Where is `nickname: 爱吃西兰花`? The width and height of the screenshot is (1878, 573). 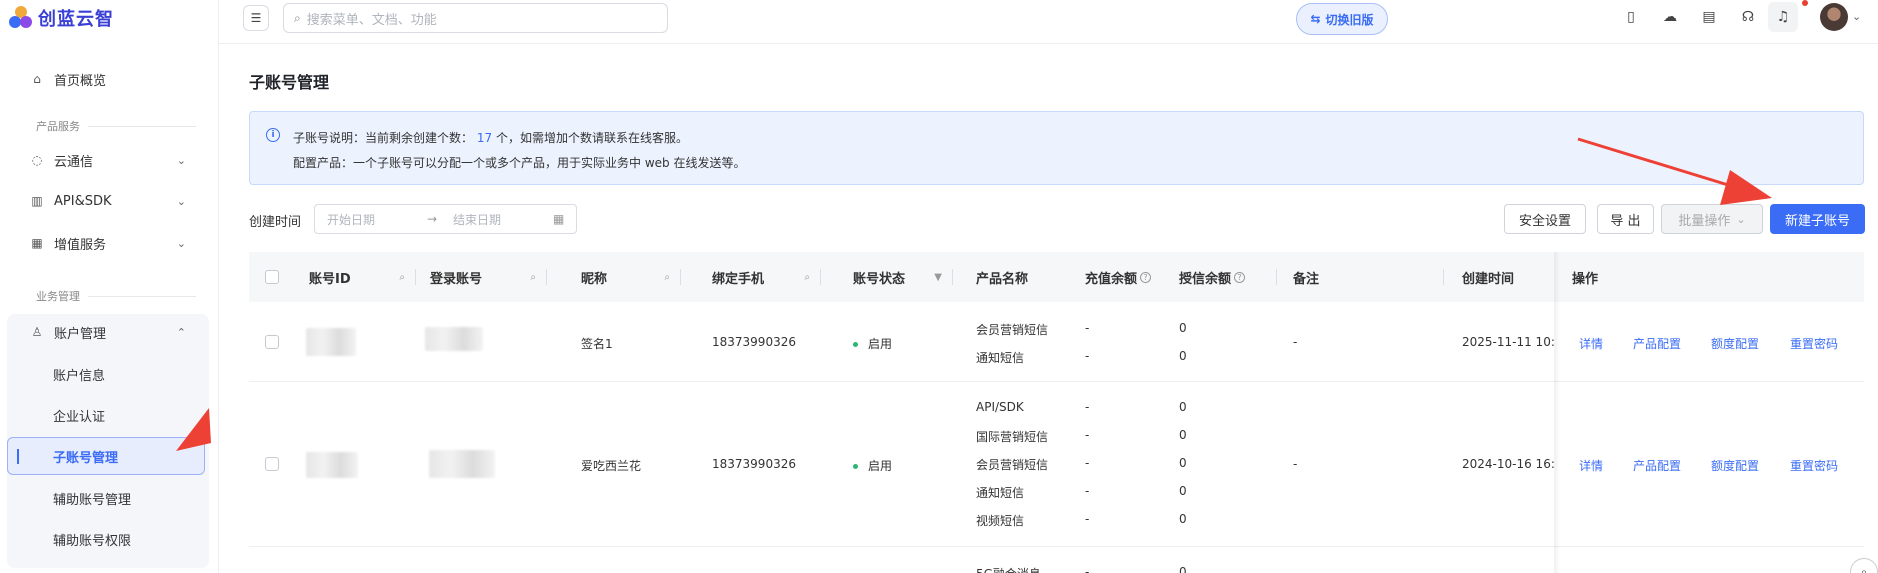 nickname: 爱吃西兰花 is located at coordinates (611, 466).